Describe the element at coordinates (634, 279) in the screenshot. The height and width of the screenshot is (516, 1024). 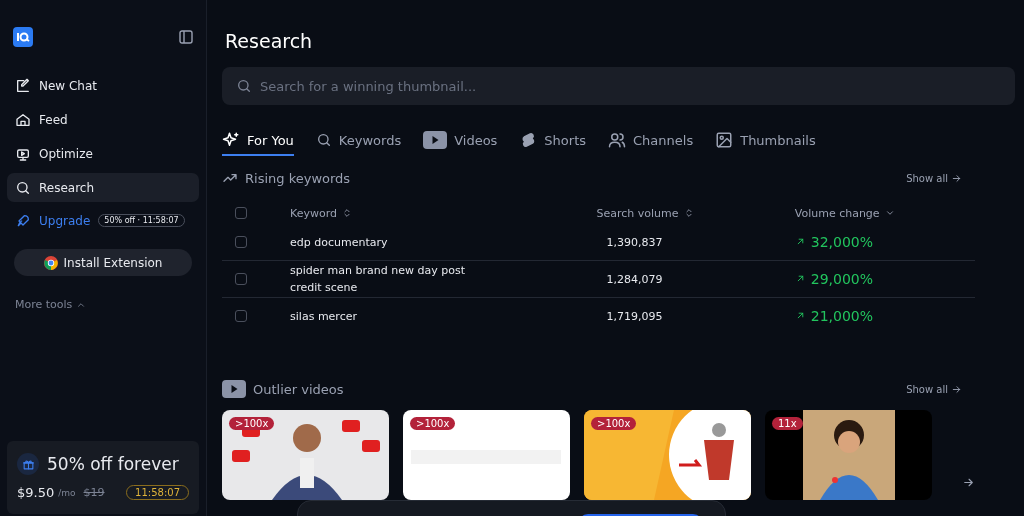
I see `search-volume-cell: 1,284,079` at that location.